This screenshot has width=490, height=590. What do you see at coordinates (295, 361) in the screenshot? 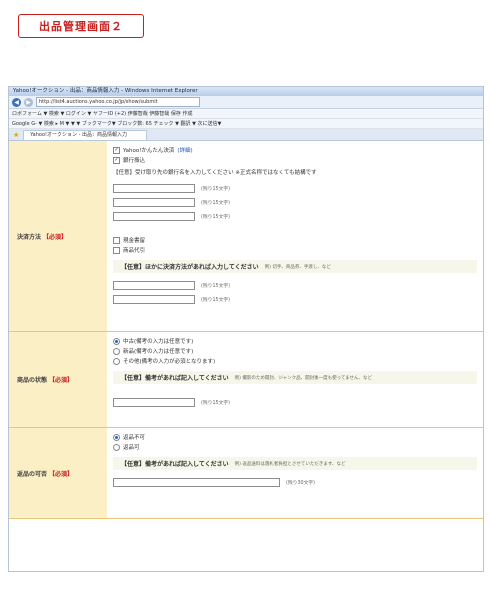
I see `condition-other-option: その他(備考の入力が必須となります)` at bounding box center [295, 361].